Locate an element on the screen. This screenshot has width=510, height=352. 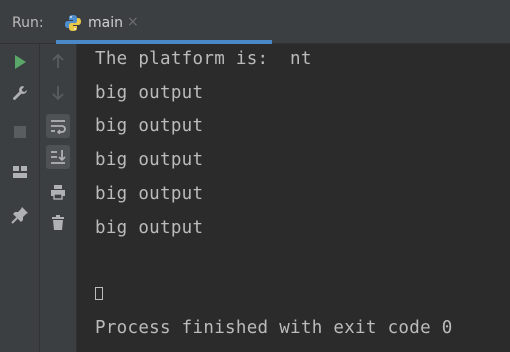
run-label: Run: is located at coordinates (28, 23).